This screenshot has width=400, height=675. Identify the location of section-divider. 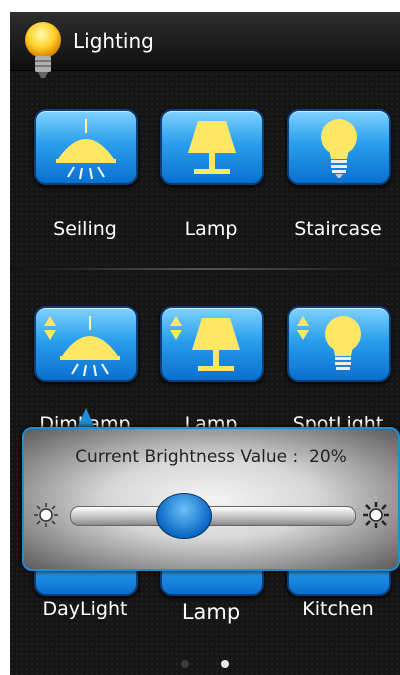
(205, 269).